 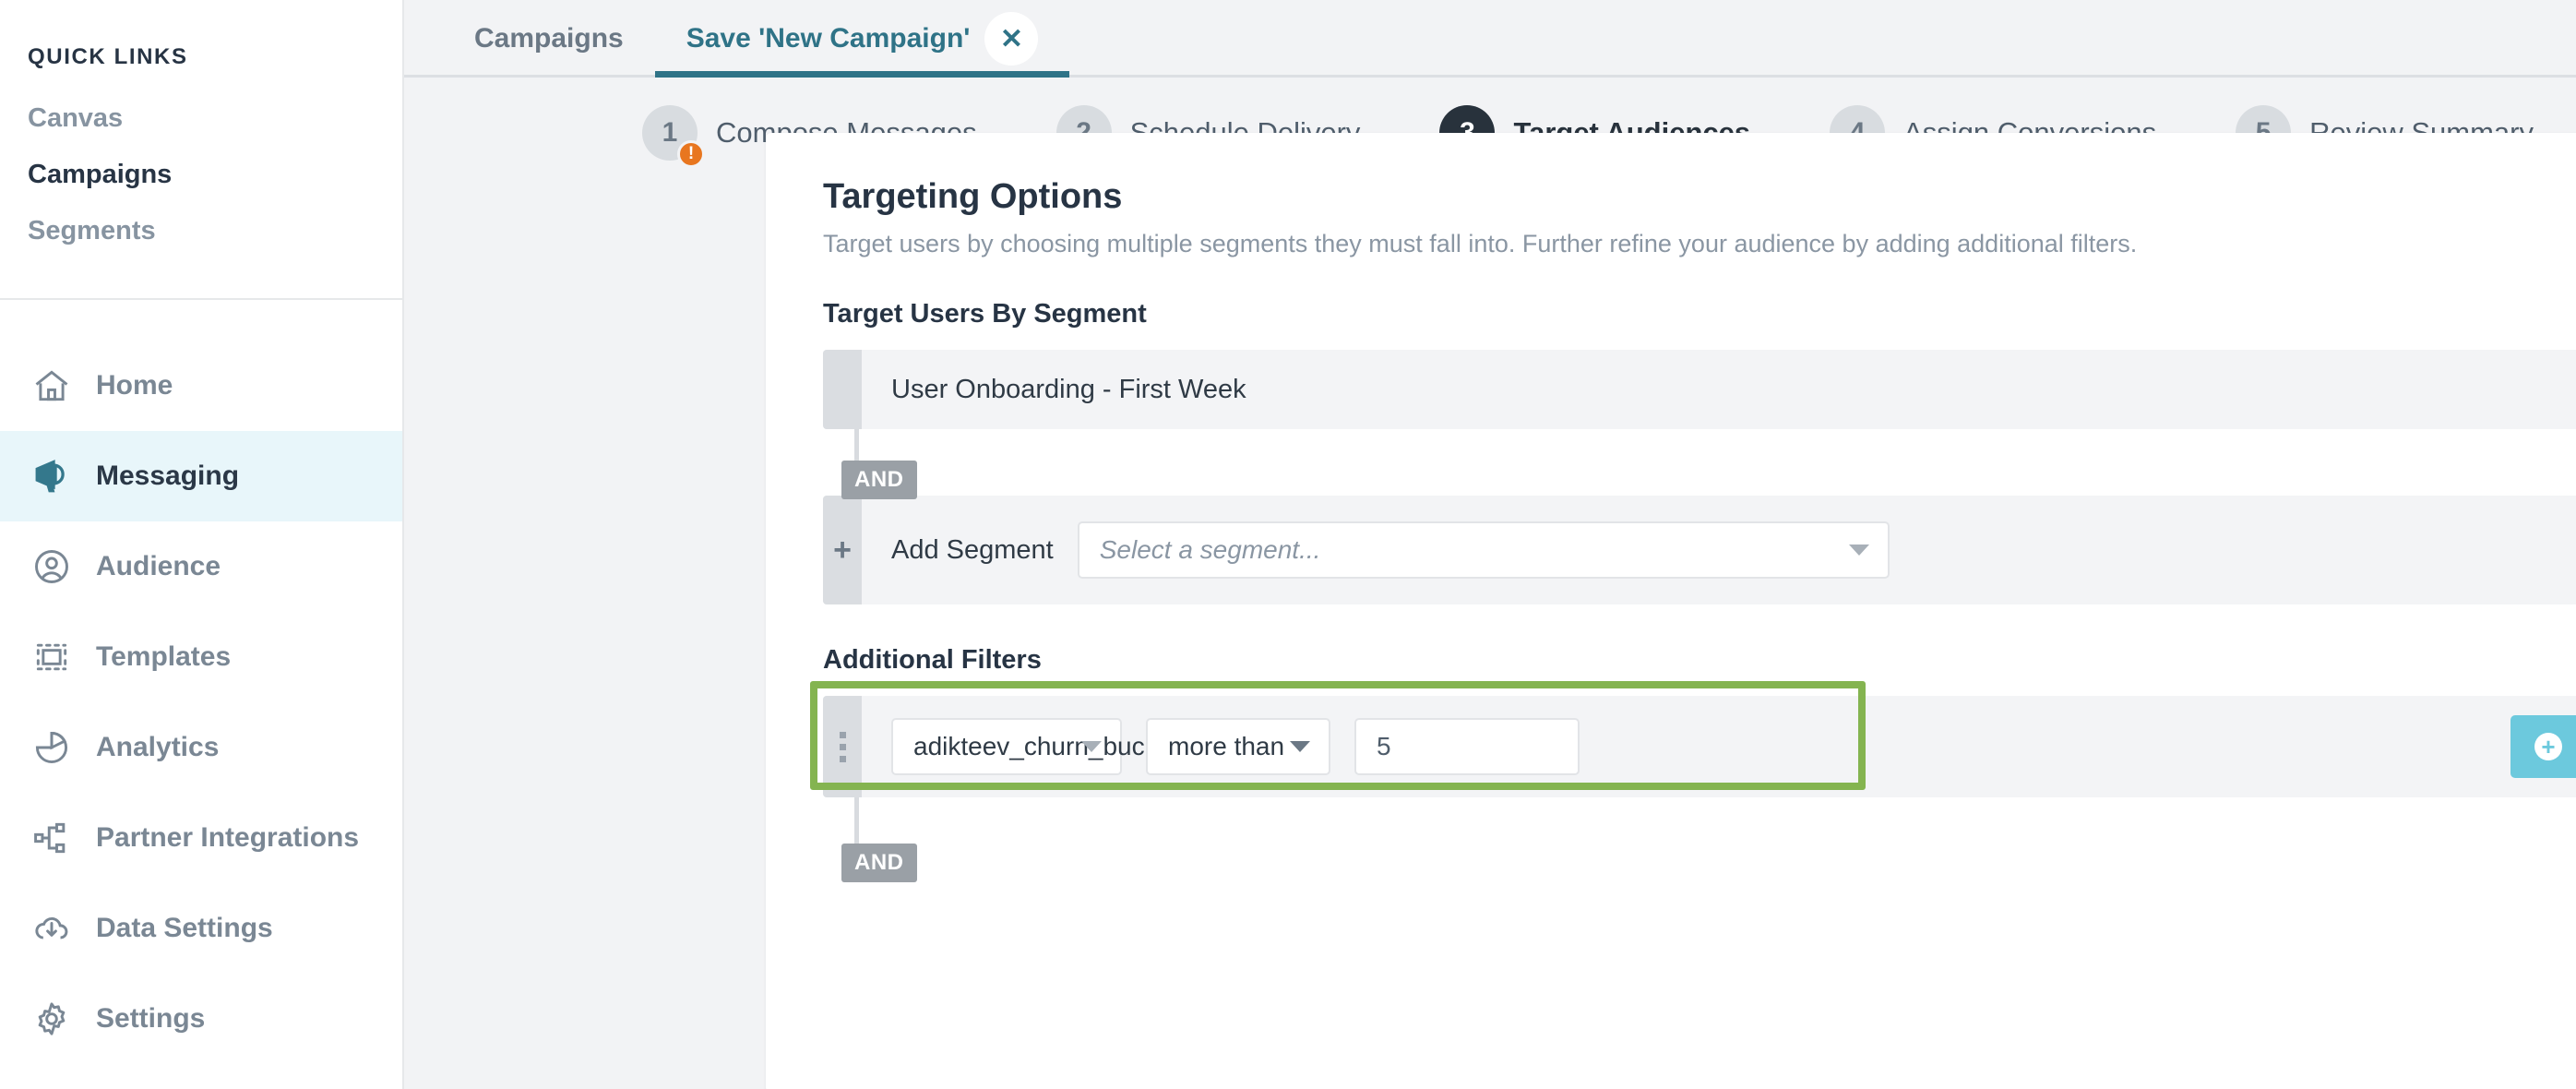 I want to click on filter-value-input: 5, so click(x=1467, y=746).